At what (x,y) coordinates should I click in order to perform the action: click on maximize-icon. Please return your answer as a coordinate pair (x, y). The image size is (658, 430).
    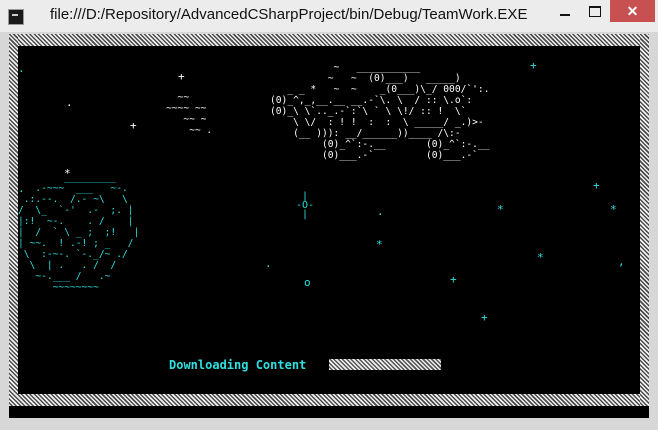
    Looking at the image, I should click on (595, 11).